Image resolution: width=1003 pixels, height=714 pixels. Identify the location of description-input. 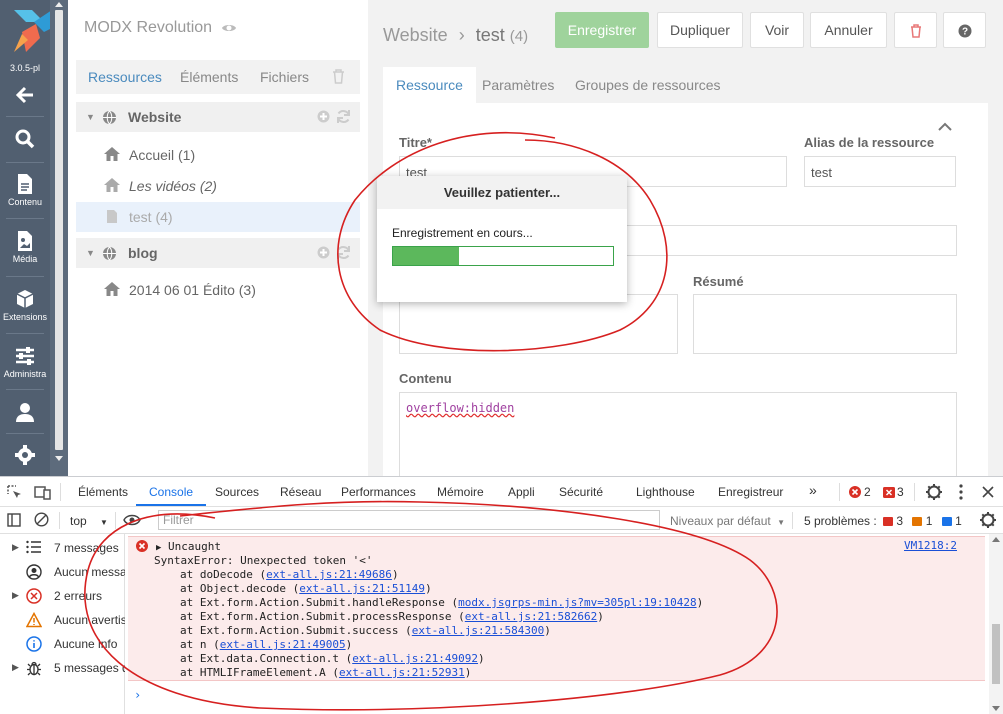
(538, 324).